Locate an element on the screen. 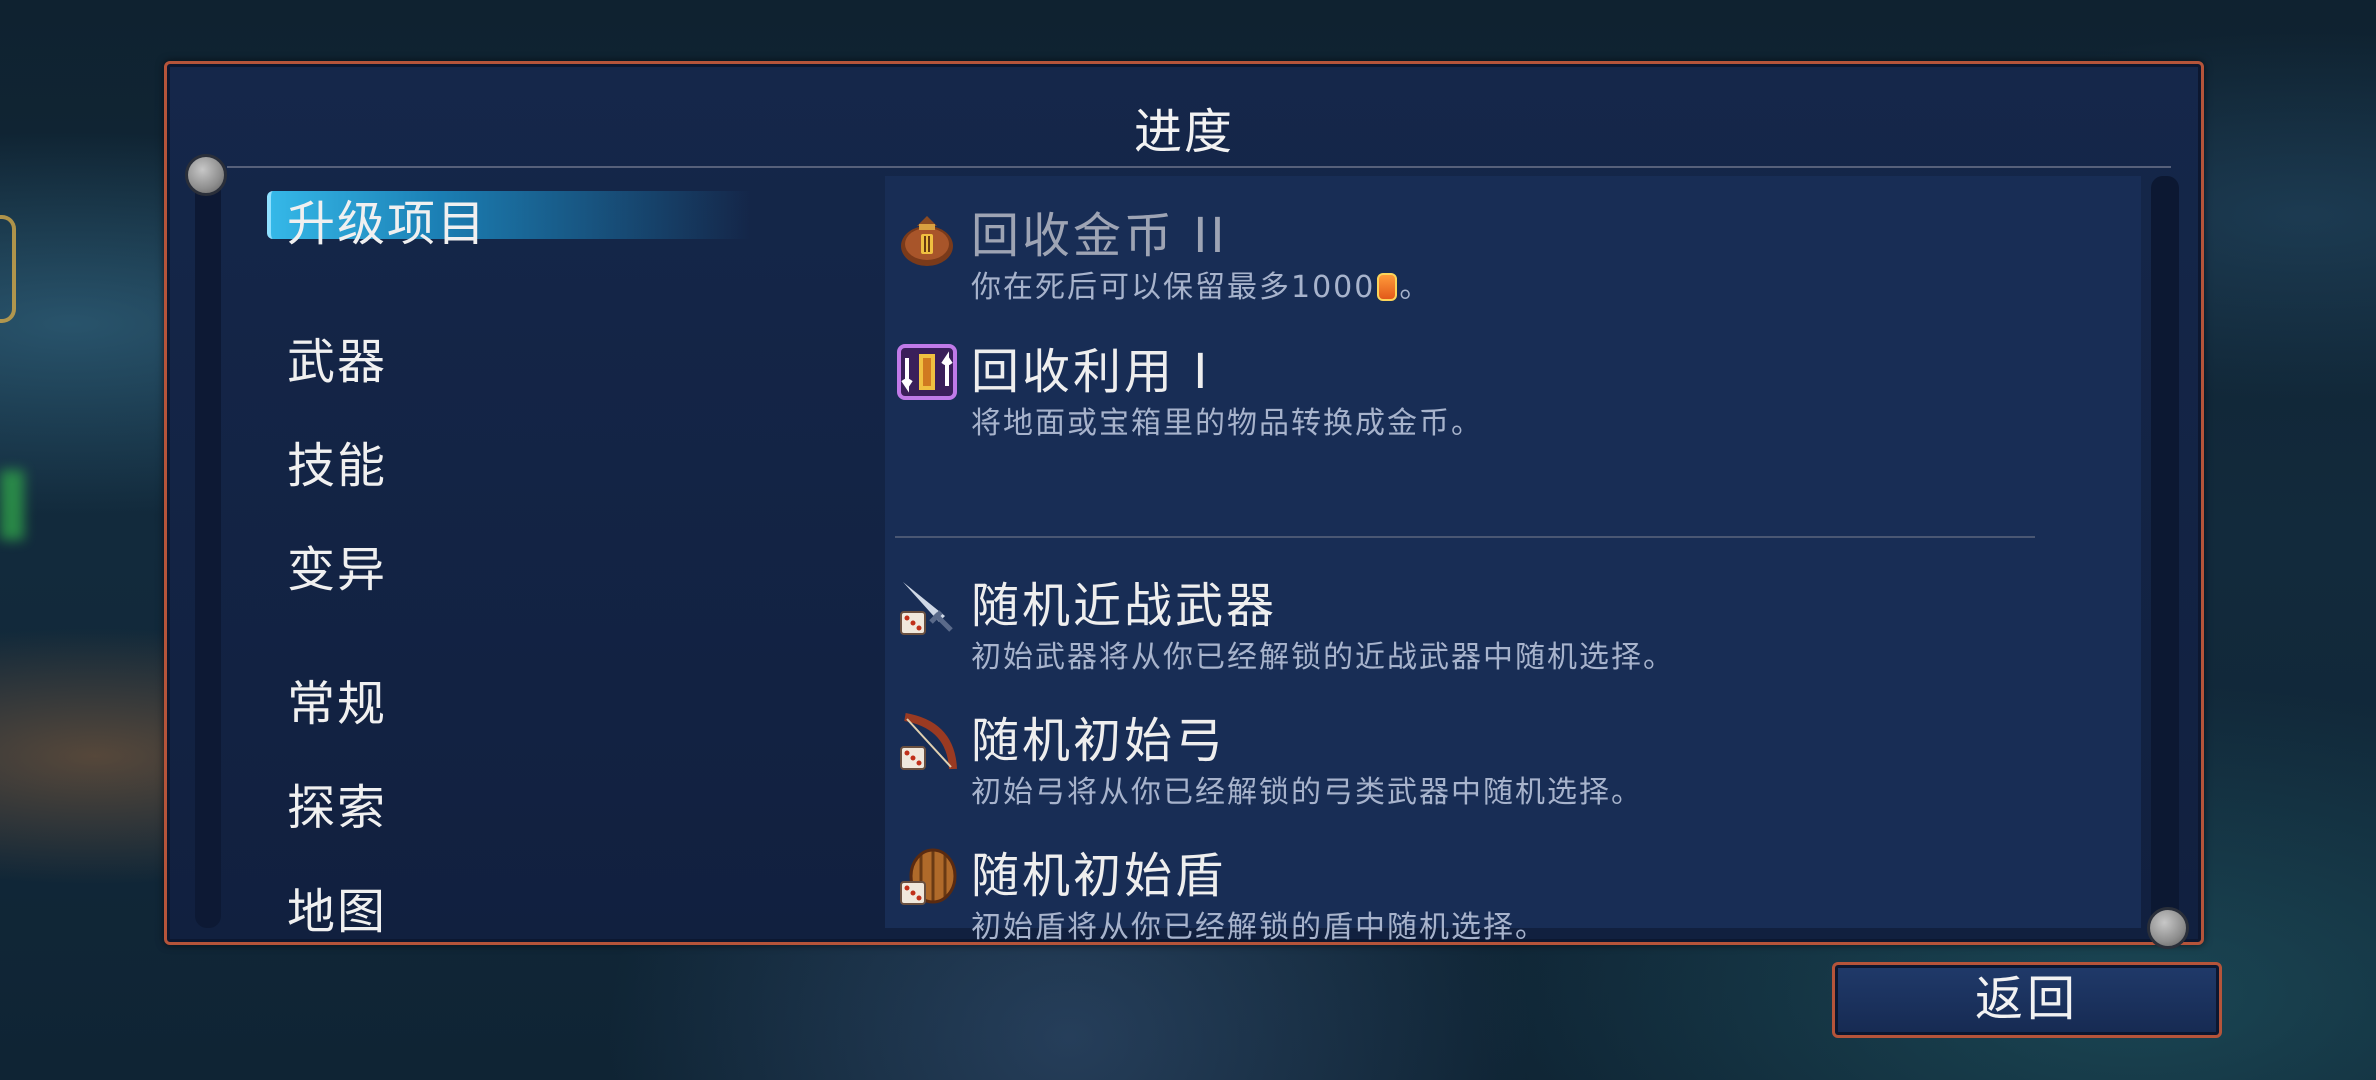 The width and height of the screenshot is (2376, 1080). title-divider is located at coordinates (1199, 167).